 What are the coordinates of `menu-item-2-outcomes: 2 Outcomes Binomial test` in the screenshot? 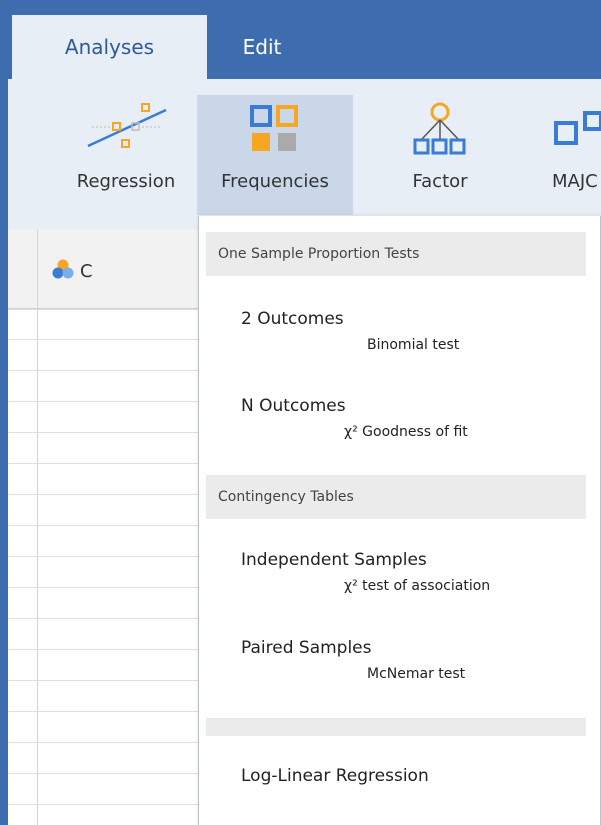 It's located at (400, 339).